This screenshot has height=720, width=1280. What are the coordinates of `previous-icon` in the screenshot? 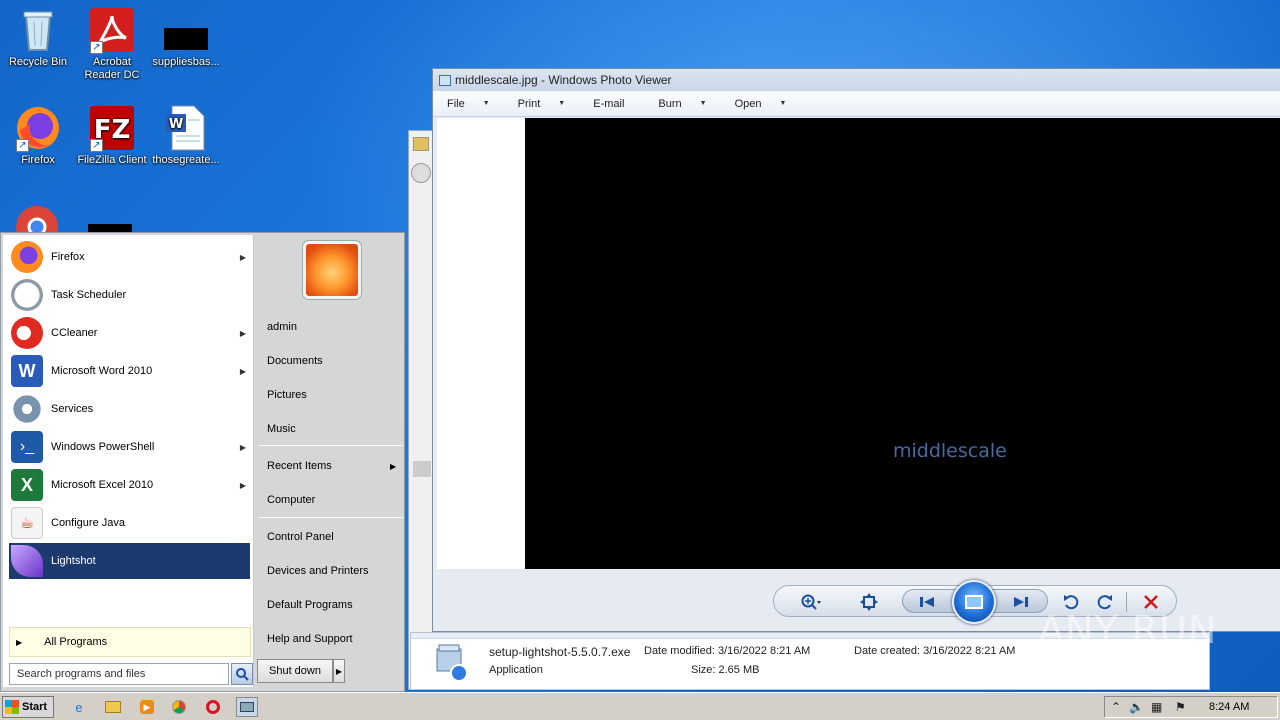 It's located at (927, 602).